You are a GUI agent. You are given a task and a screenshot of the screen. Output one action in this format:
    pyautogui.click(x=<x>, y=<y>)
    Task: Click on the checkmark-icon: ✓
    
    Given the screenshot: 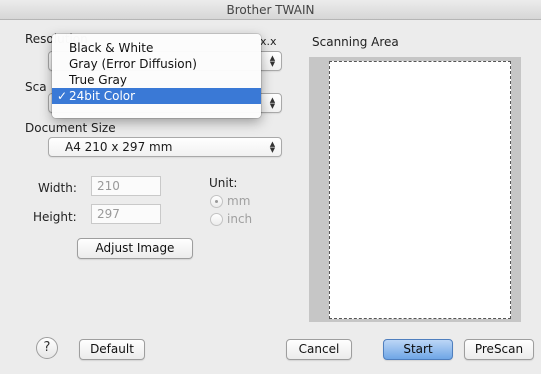 What is the action you would take?
    pyautogui.click(x=62, y=96)
    